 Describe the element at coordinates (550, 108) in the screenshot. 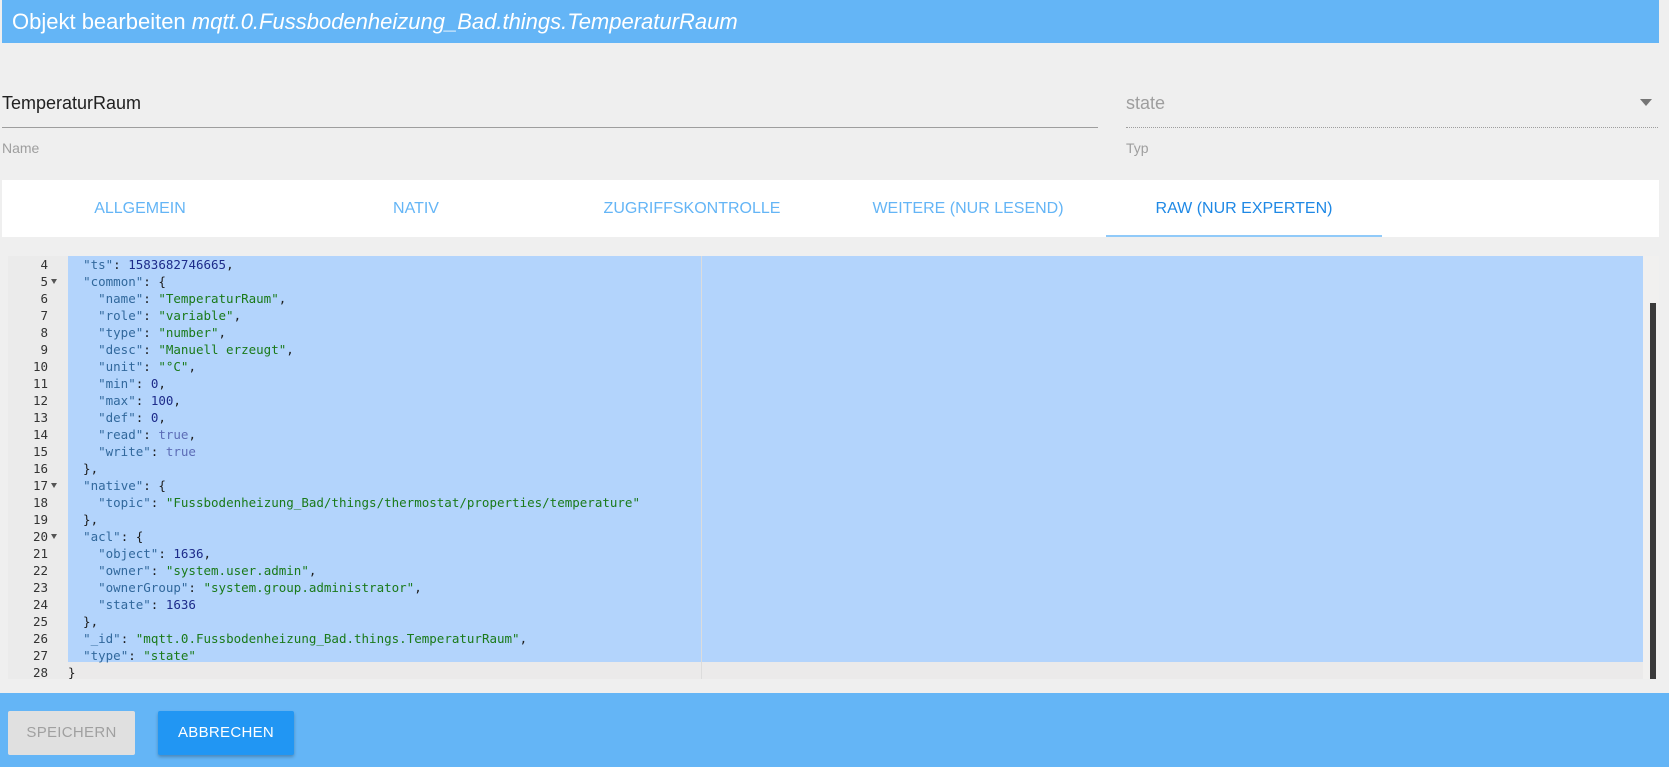

I see `name-input: TemperaturRaum` at that location.